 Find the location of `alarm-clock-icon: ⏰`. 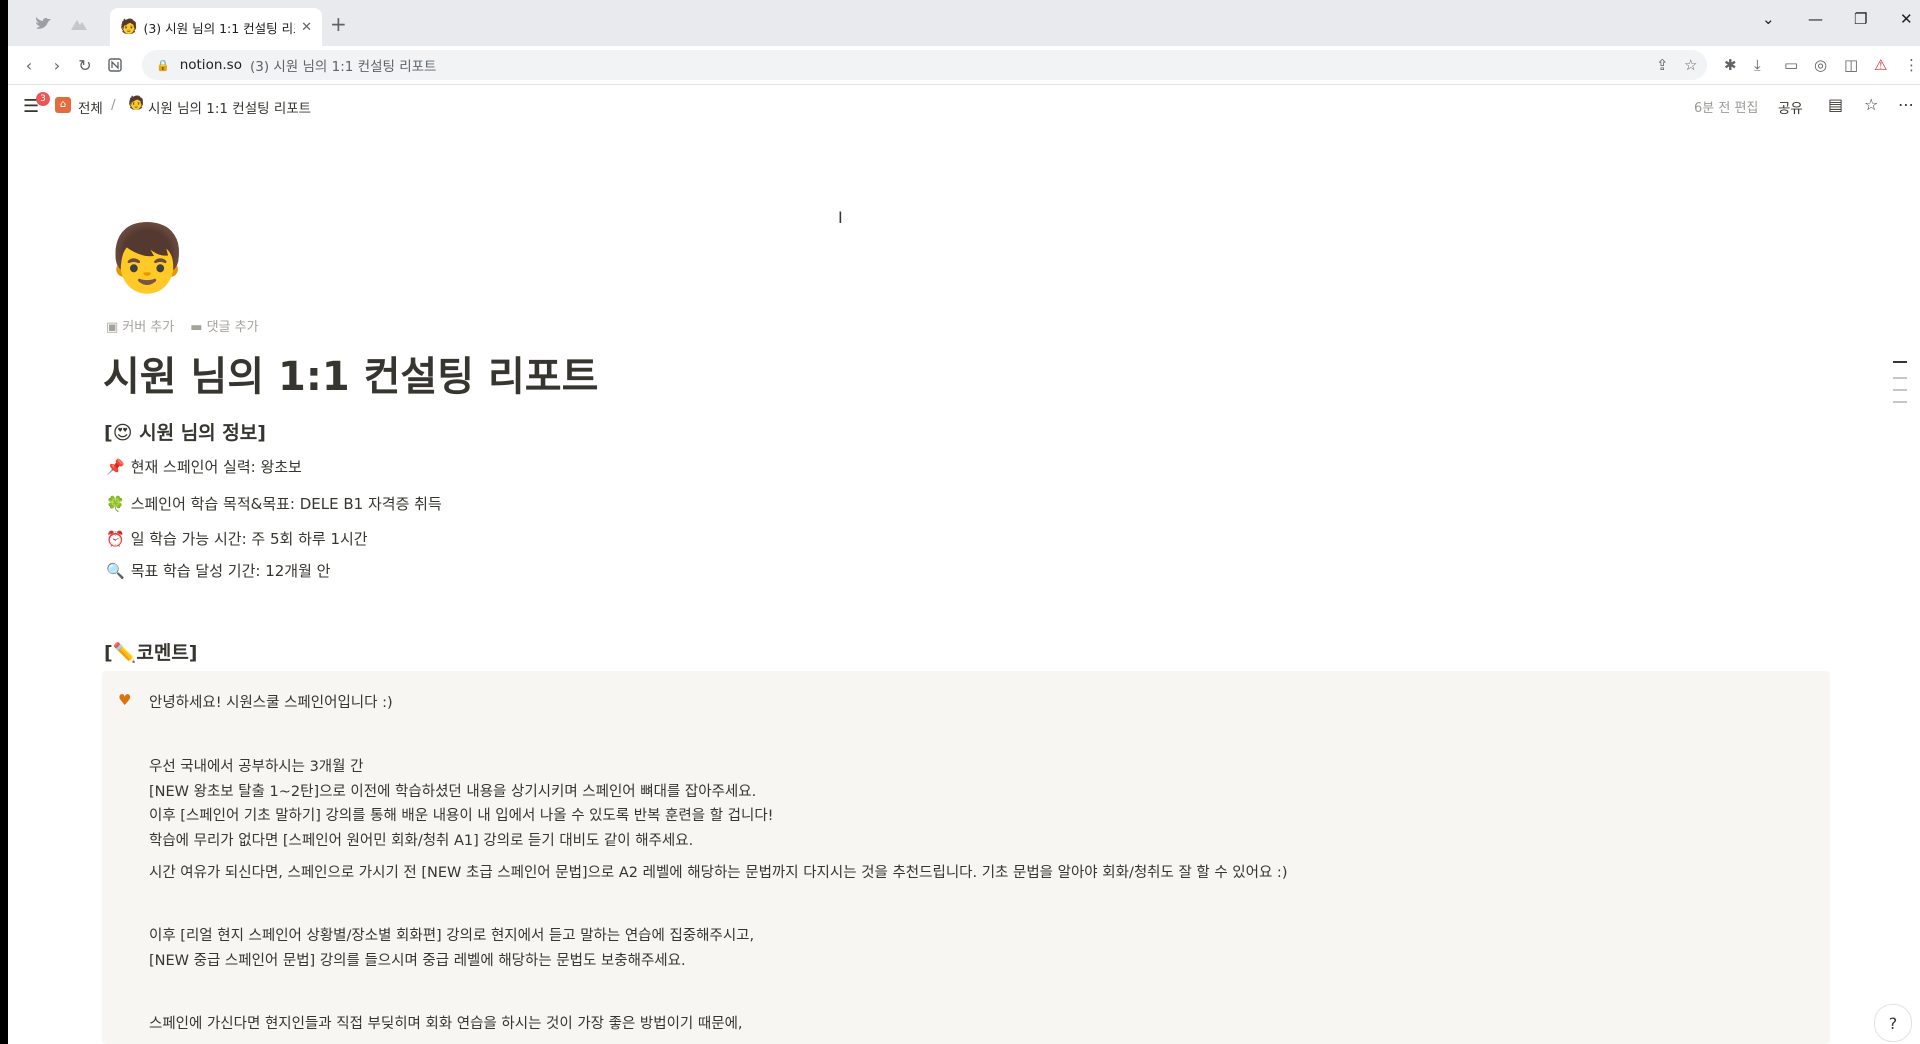

alarm-clock-icon: ⏰ is located at coordinates (115, 539).